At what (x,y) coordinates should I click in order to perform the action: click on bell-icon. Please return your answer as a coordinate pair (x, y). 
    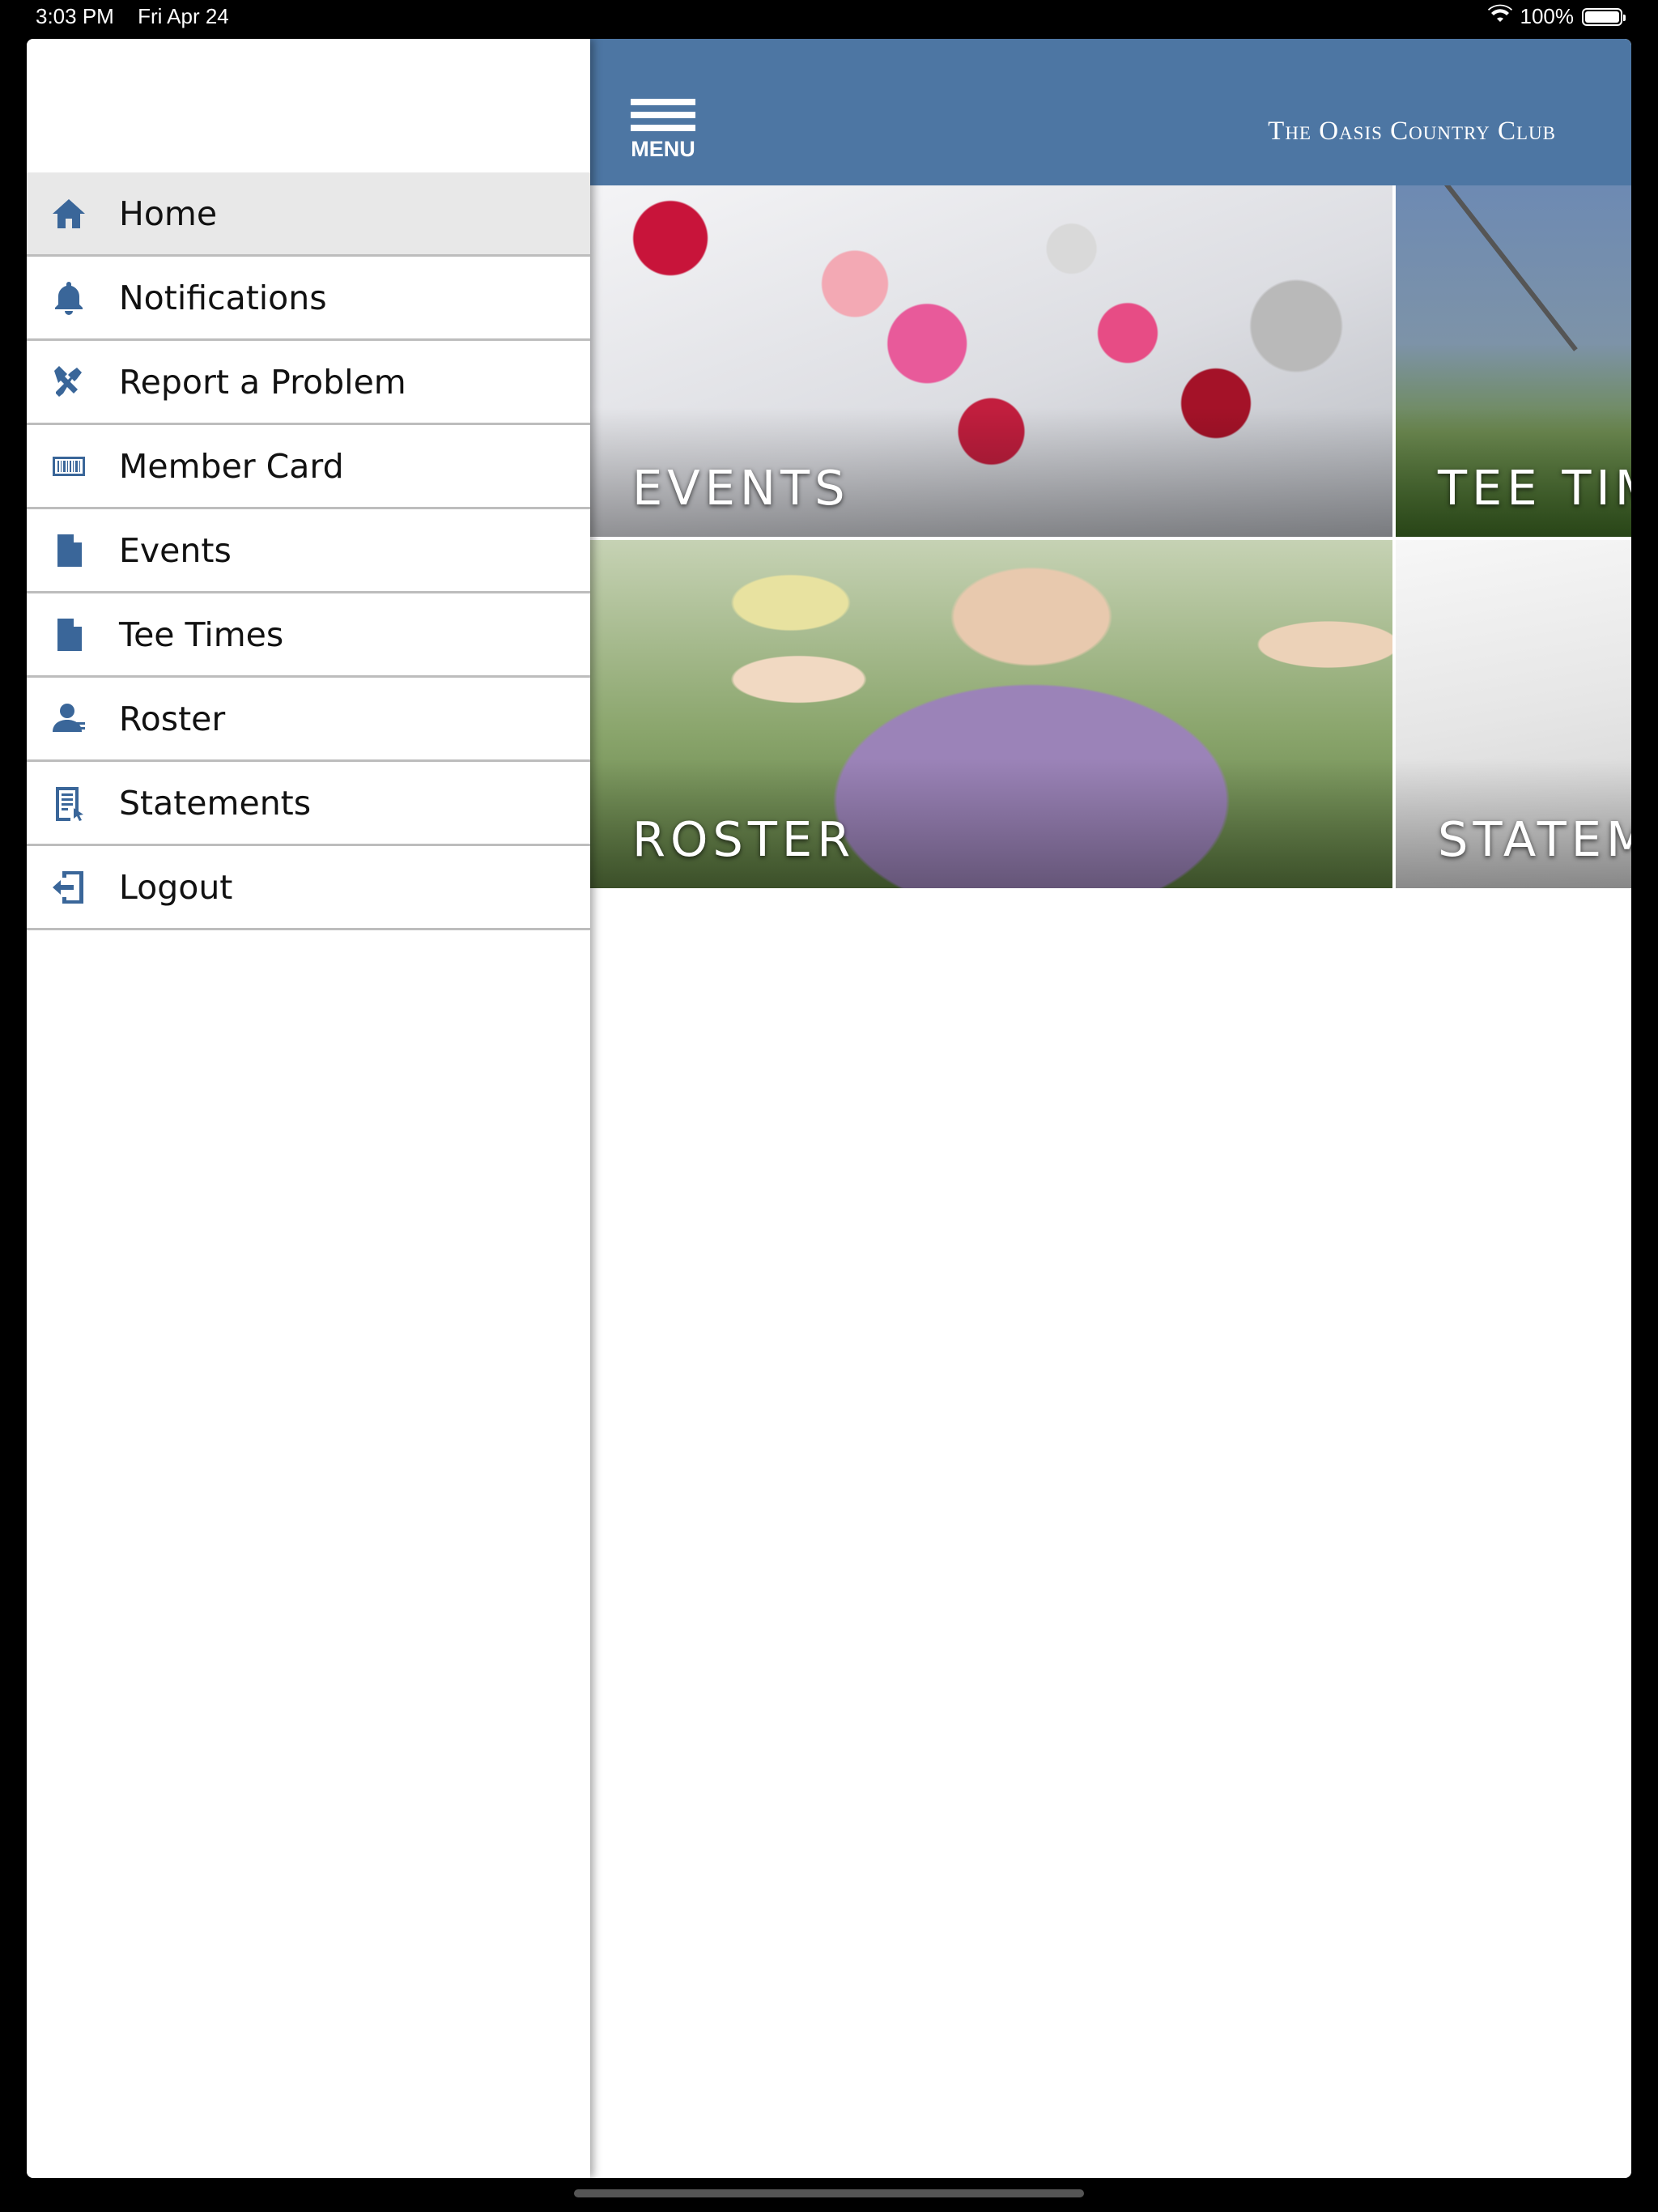
    Looking at the image, I should click on (69, 298).